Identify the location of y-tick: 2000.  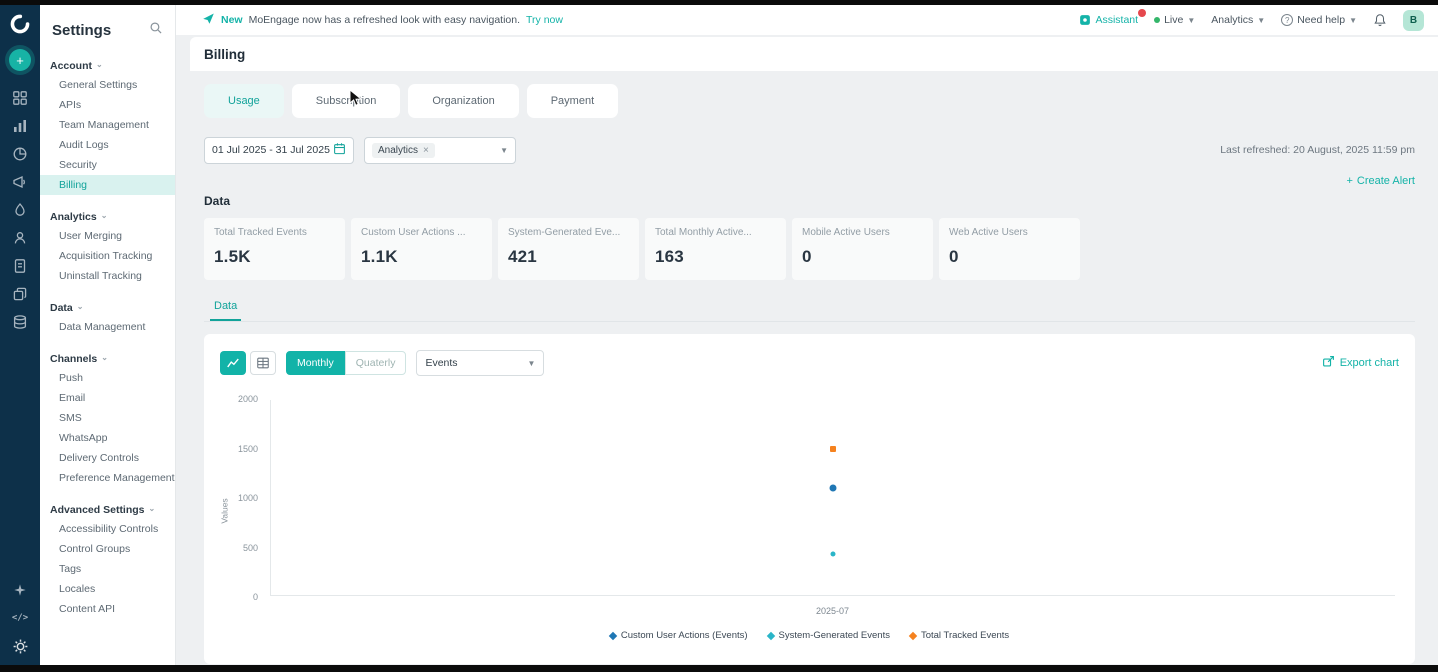
(247, 399).